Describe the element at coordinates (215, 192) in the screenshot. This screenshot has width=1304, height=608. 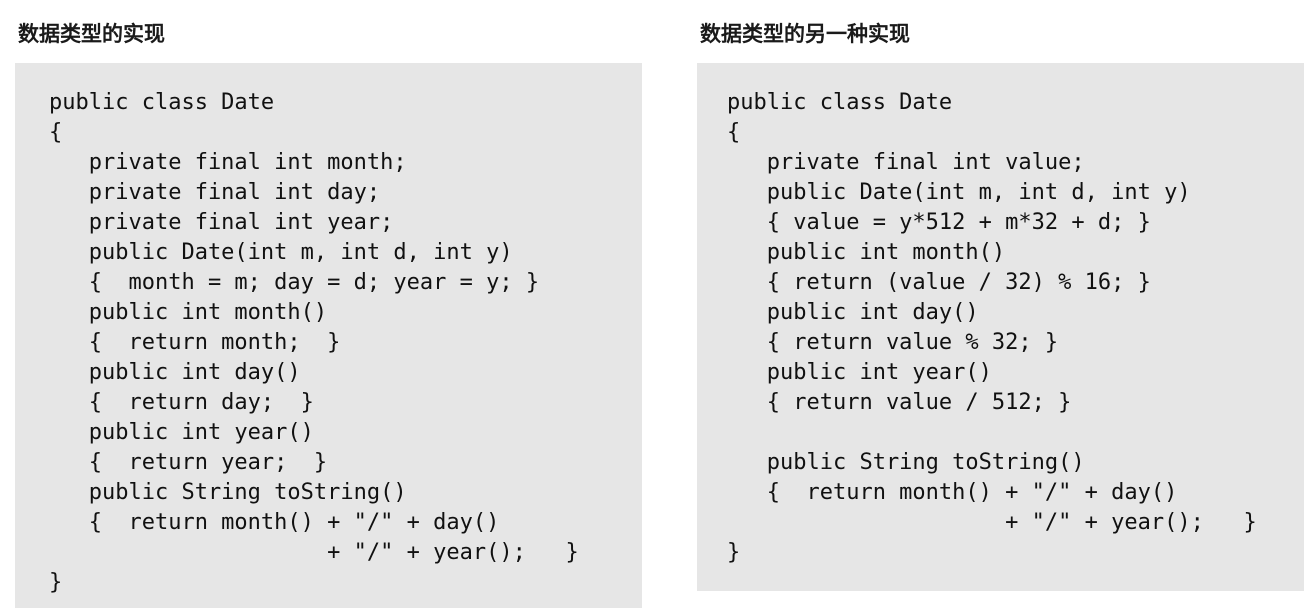
I see `code-line: private final int day;` at that location.